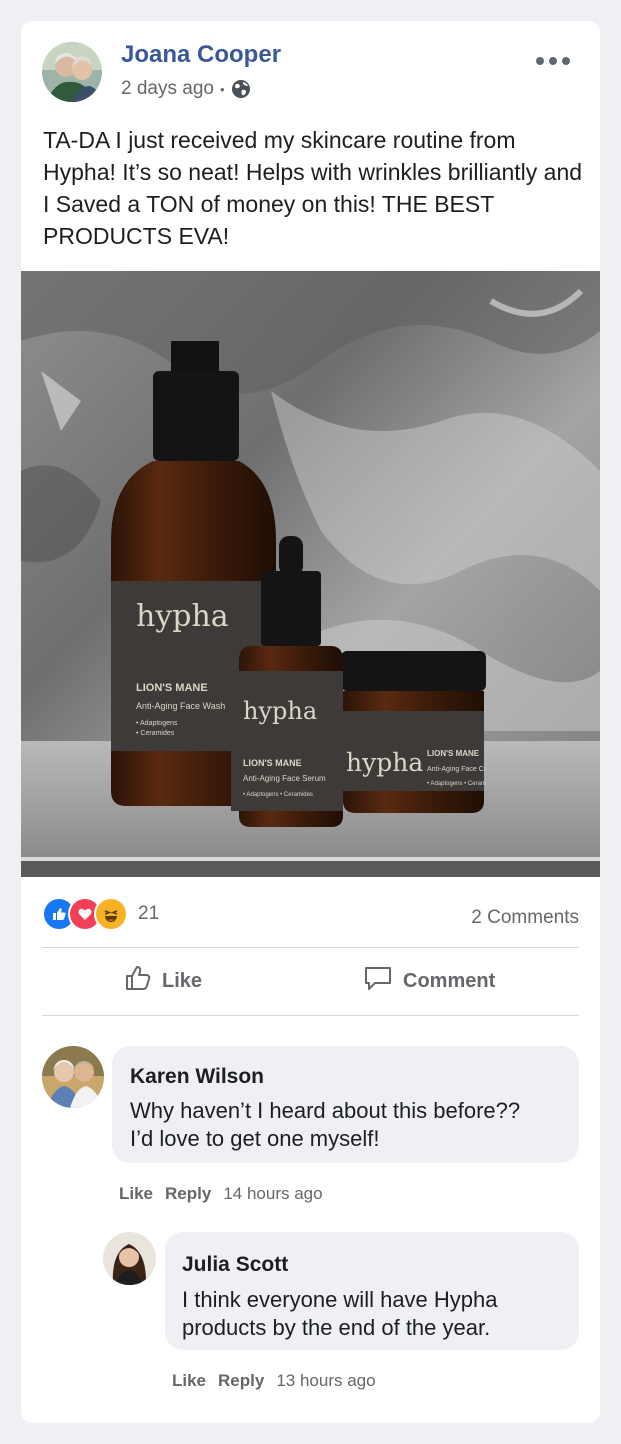 The width and height of the screenshot is (621, 1444). I want to click on jar-line1: LION'S MANE, so click(453, 753).